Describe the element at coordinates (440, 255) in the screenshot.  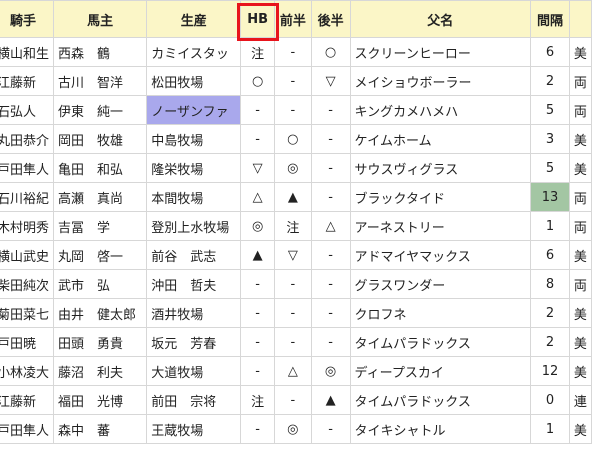
I see `cell-sire: アドマイヤマックス` at that location.